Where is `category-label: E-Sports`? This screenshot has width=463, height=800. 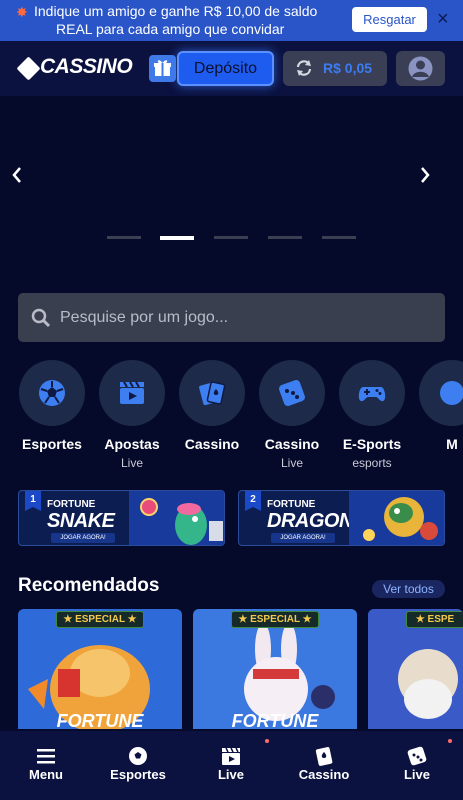
category-label: E-Sports is located at coordinates (372, 444).